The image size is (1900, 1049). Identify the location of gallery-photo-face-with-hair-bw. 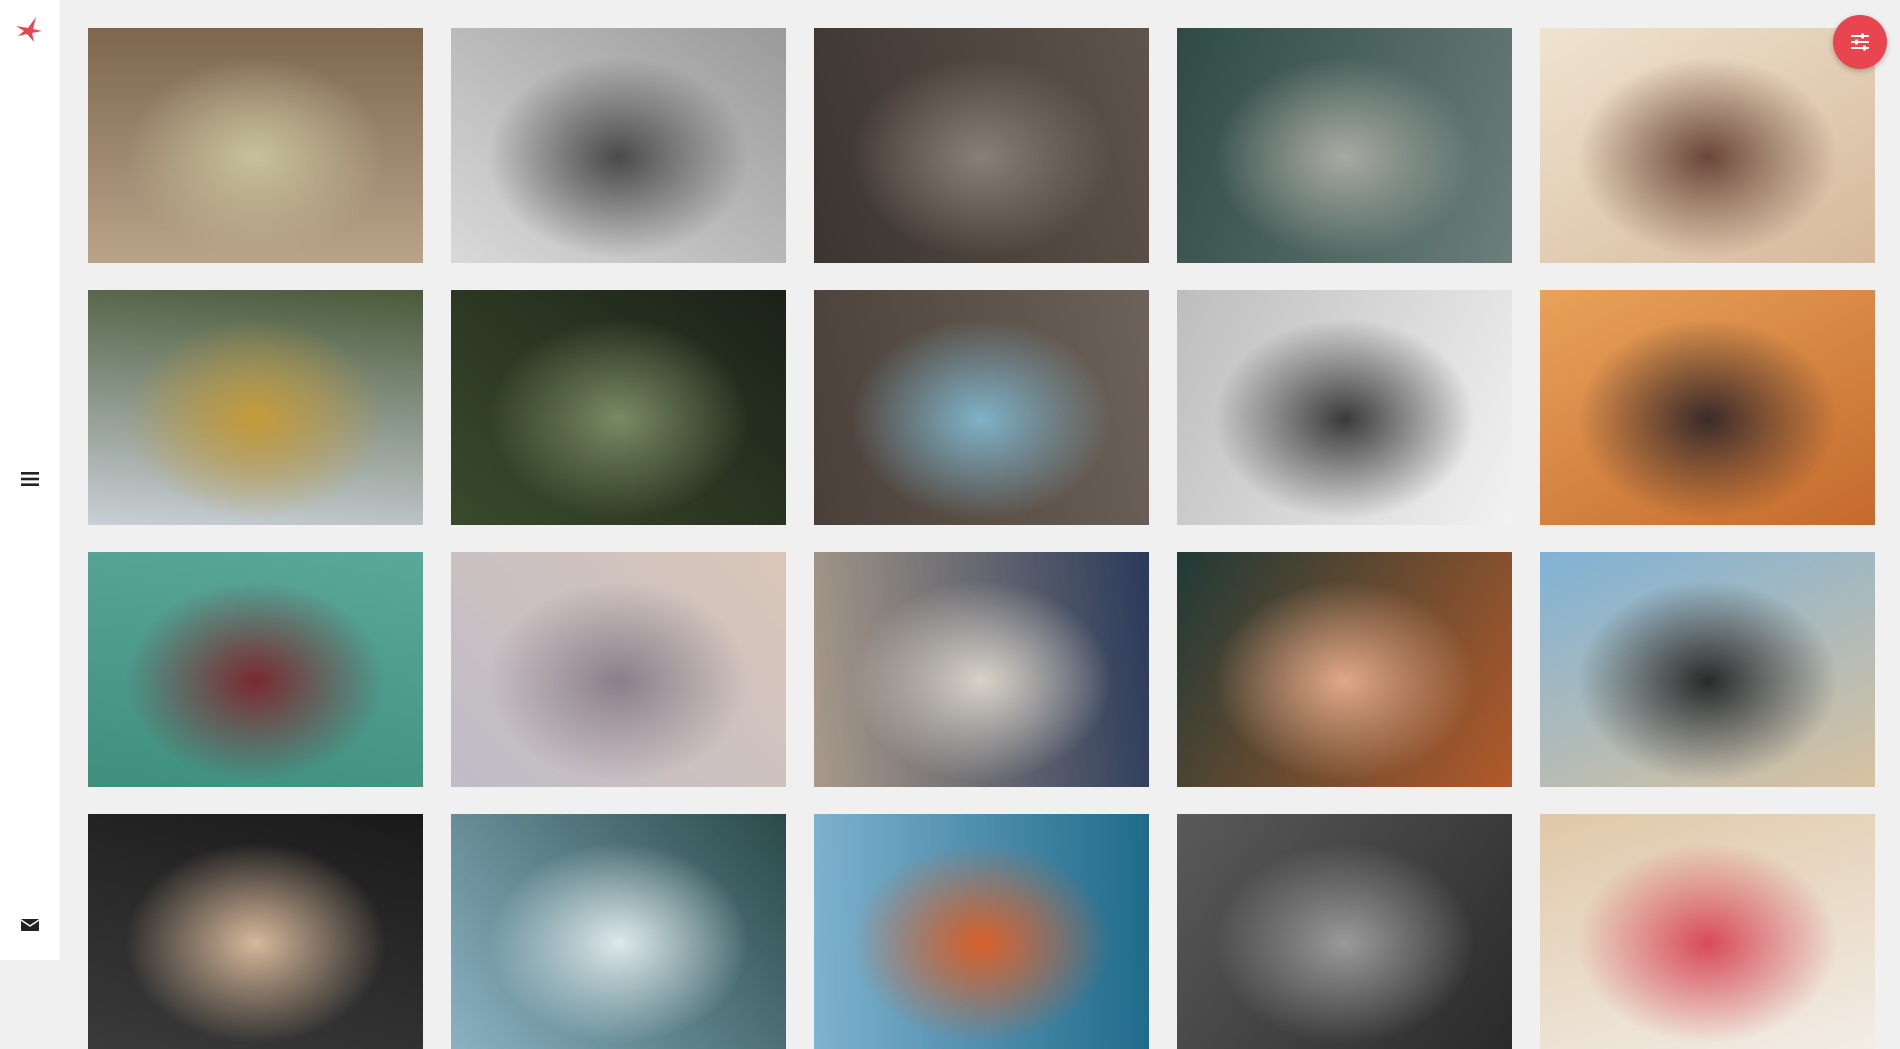
(618, 145).